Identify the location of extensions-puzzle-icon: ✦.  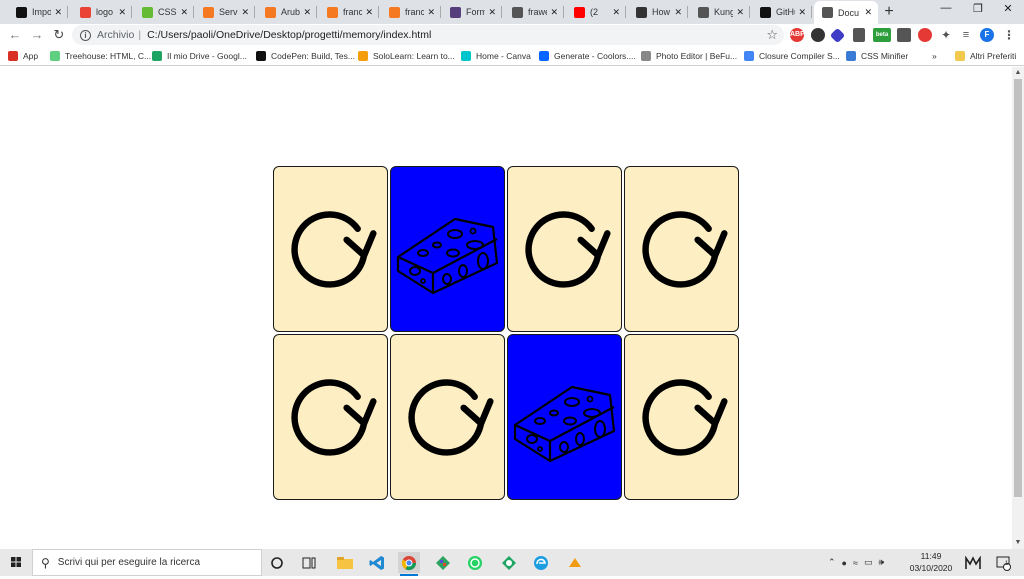
(946, 35).